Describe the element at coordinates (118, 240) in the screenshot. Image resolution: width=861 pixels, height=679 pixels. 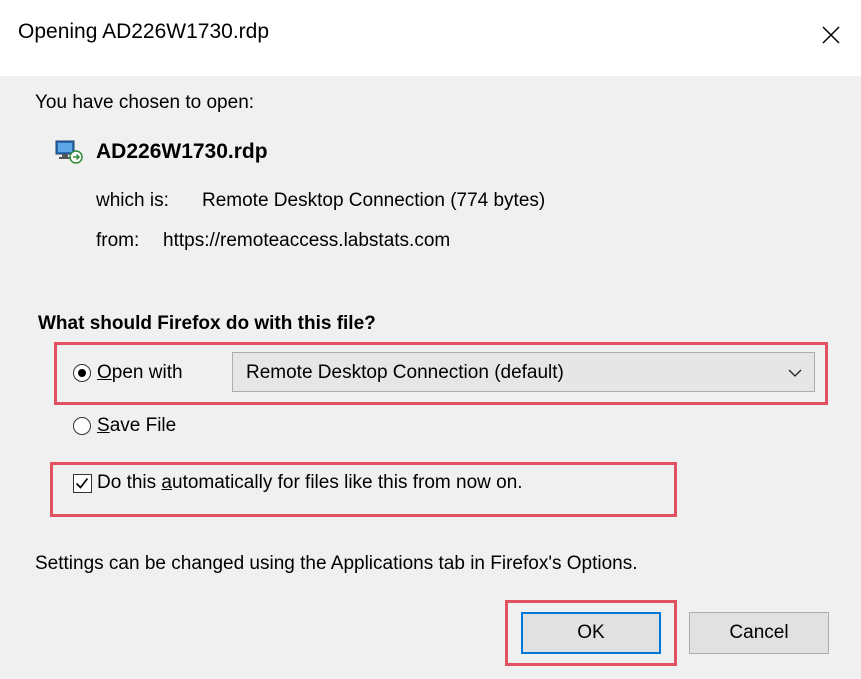
I see `from-label: from:` at that location.